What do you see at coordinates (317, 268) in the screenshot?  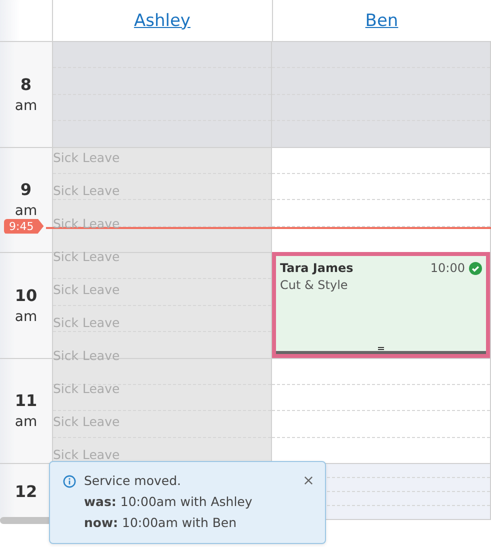 I see `client-name: Tara James` at bounding box center [317, 268].